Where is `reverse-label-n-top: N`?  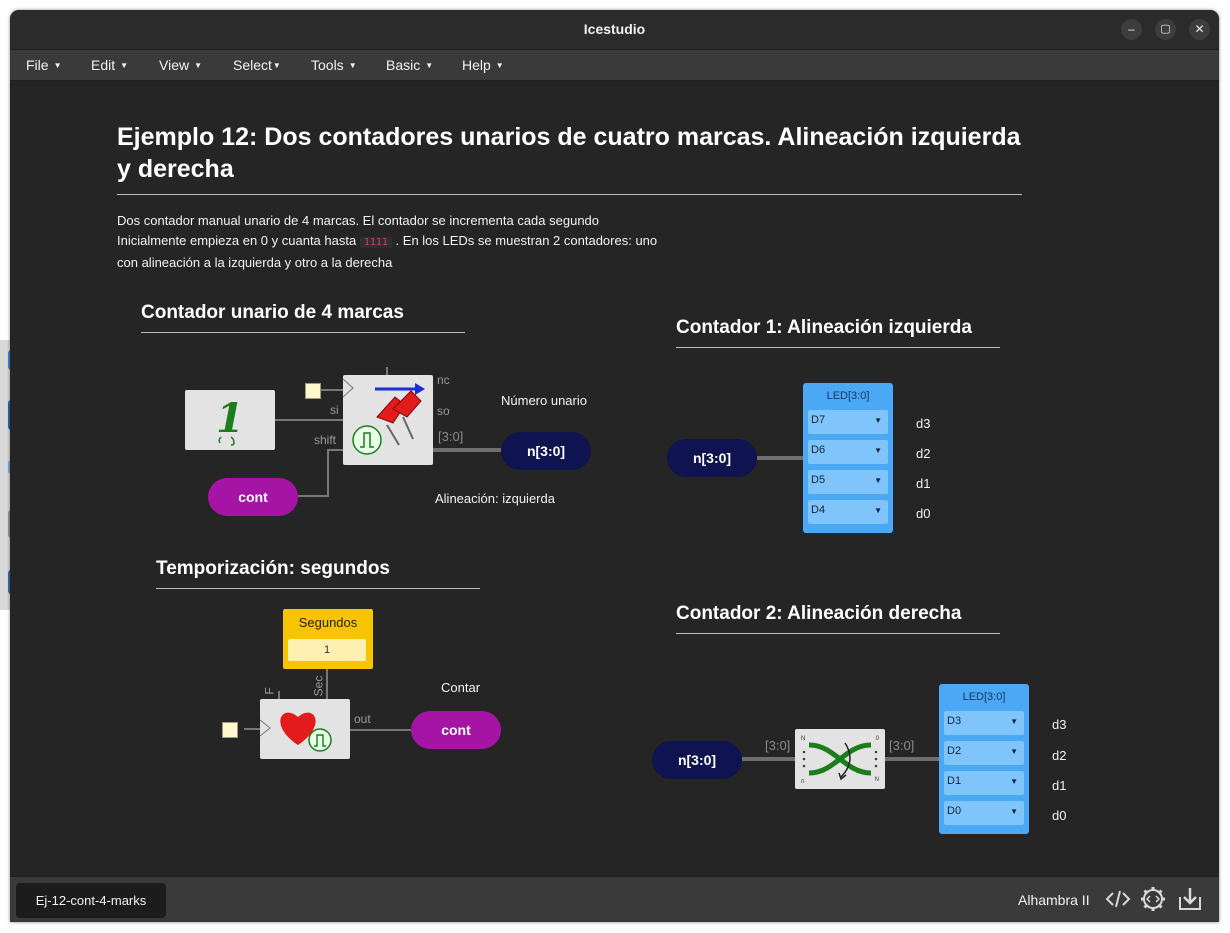
reverse-label-n-top: N is located at coordinates (803, 739).